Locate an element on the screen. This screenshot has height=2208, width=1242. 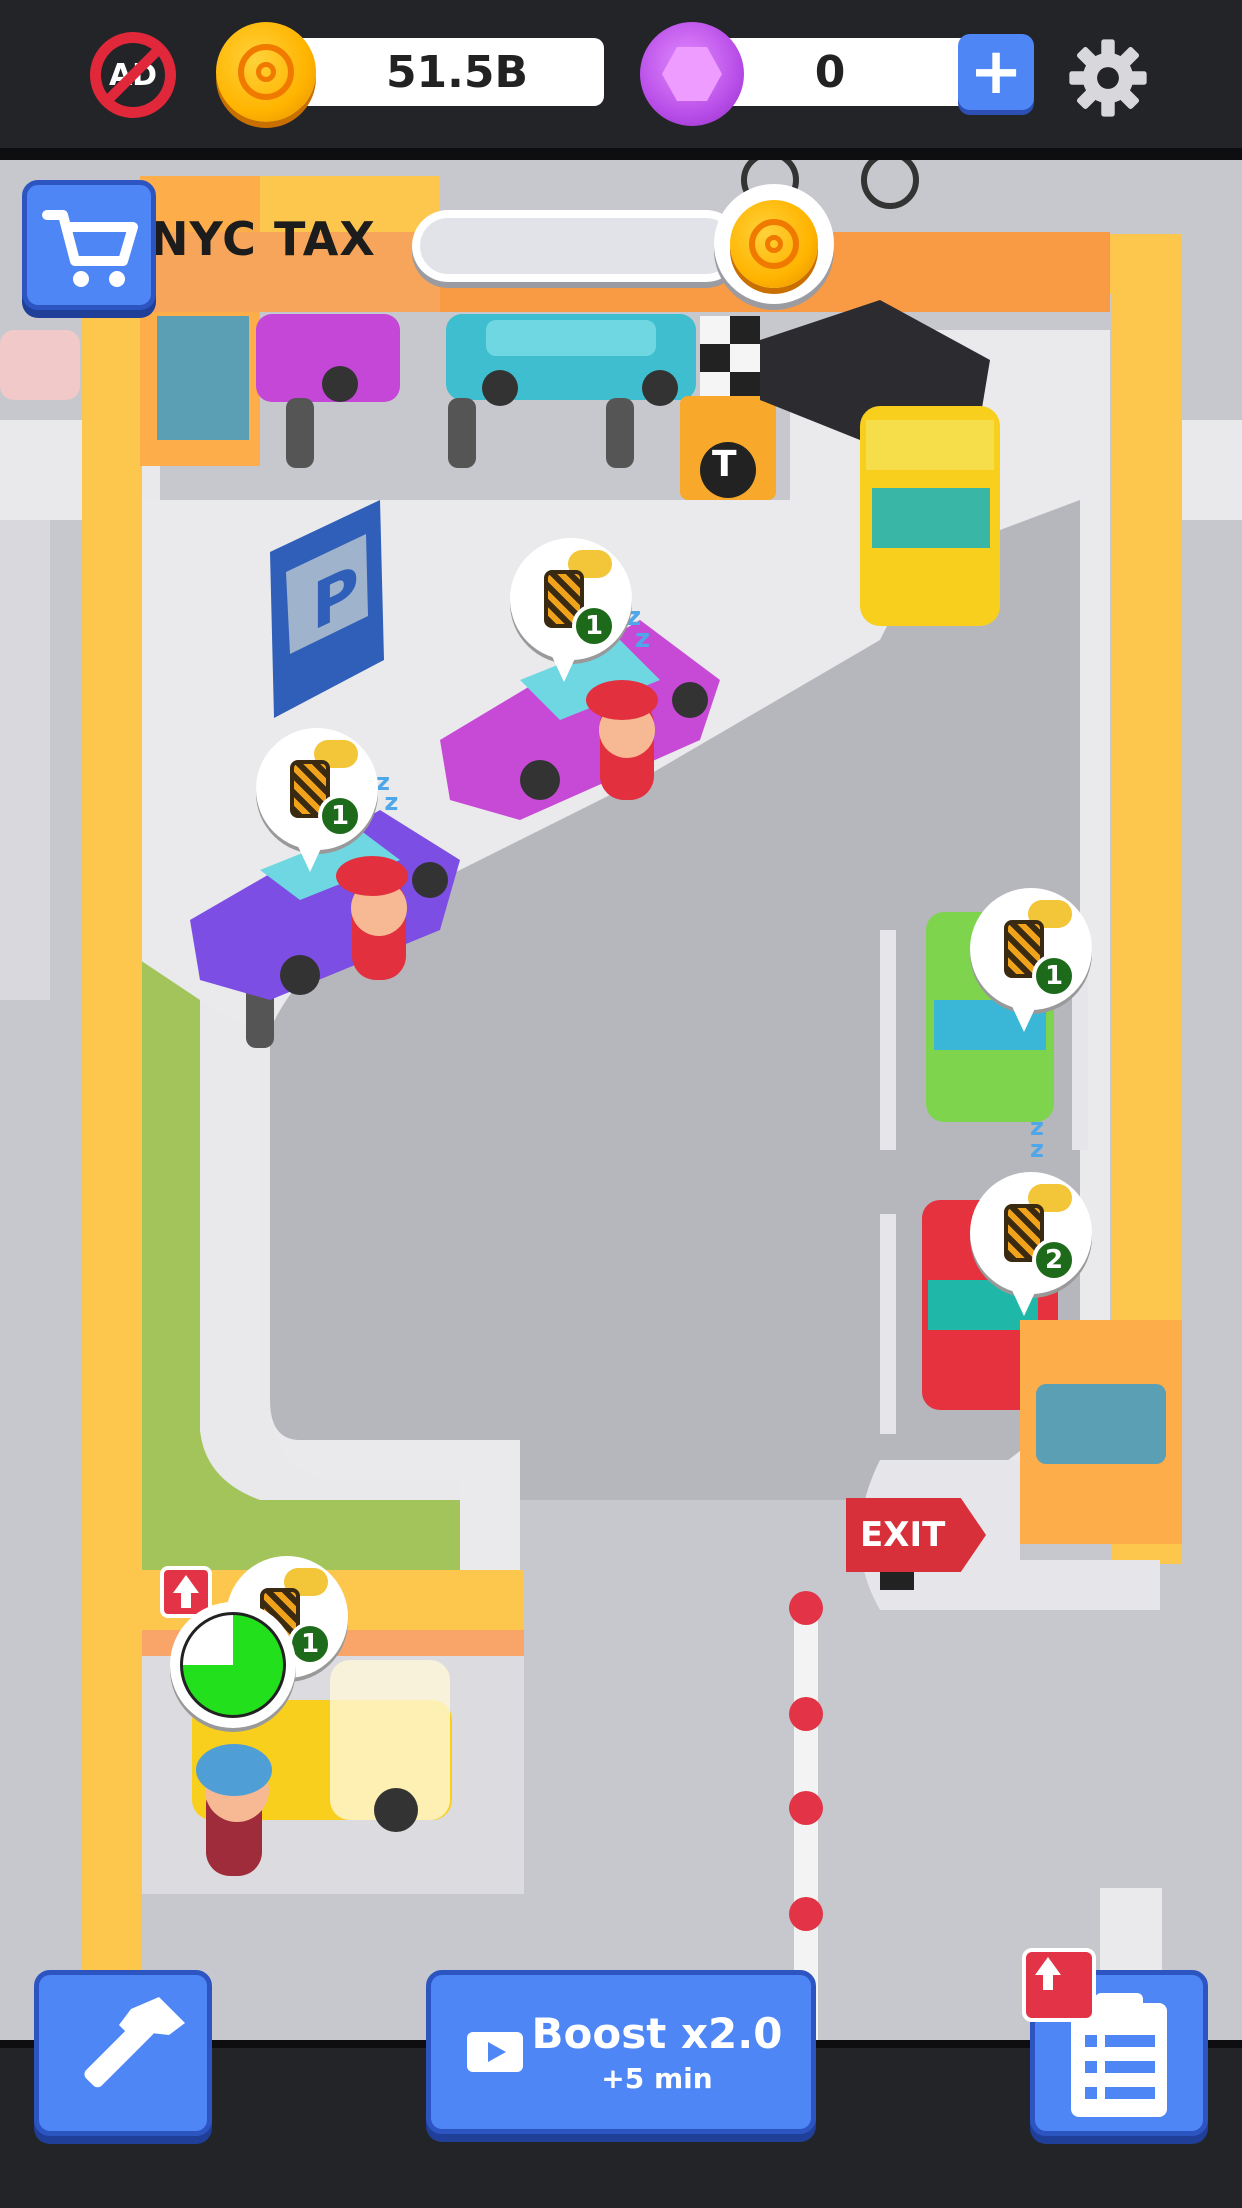
exit-label: EXIT is located at coordinates (903, 1535).